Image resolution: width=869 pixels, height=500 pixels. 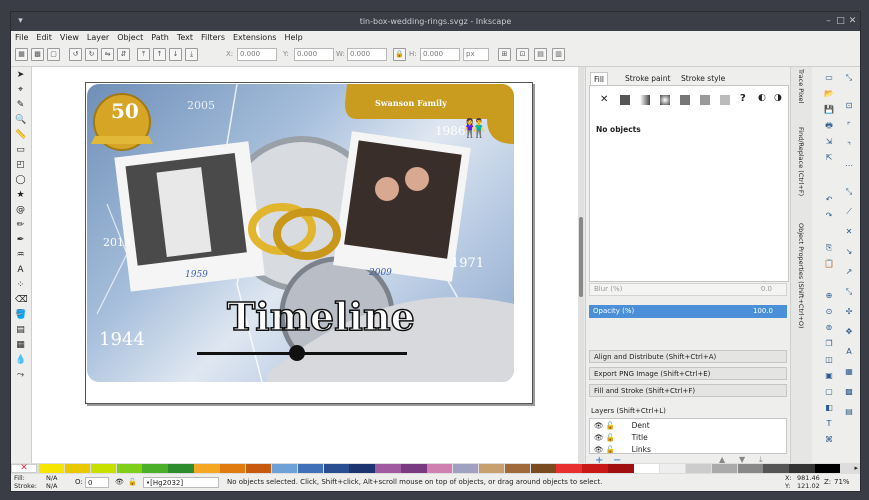 What do you see at coordinates (849, 166) in the screenshot?
I see `snap-midpoint-icon: ⋯` at bounding box center [849, 166].